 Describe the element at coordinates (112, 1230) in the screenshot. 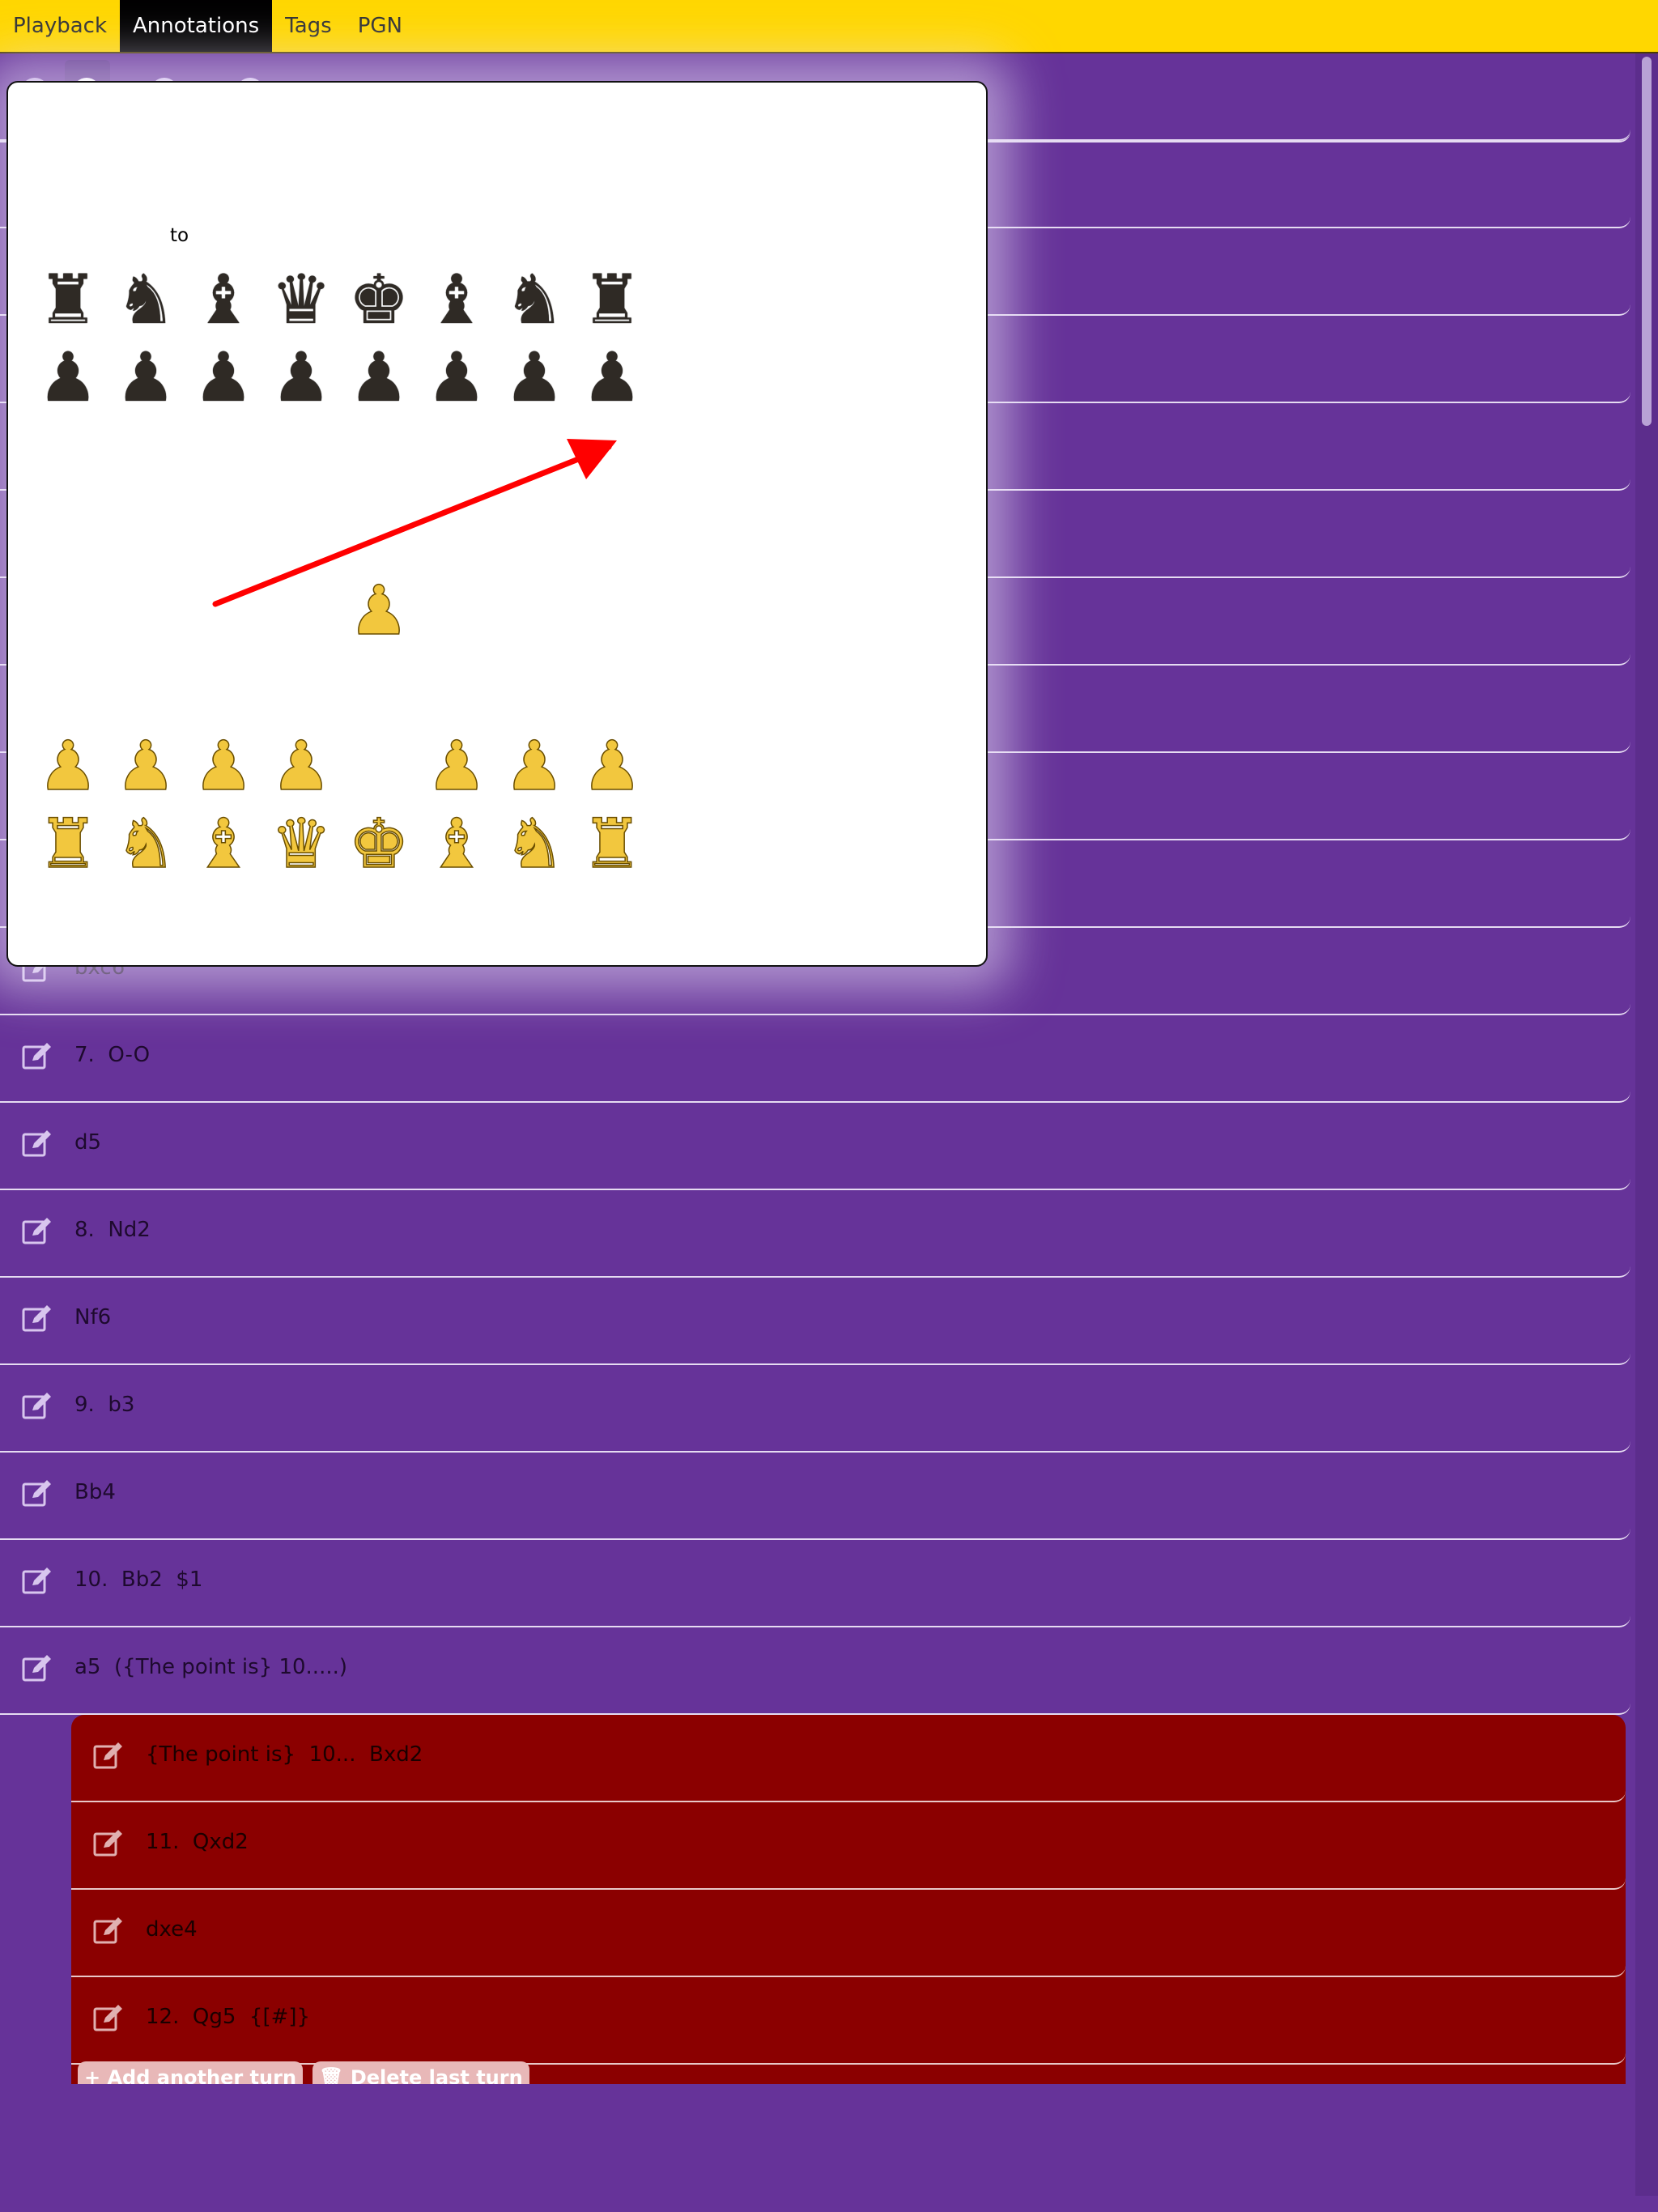

I see `turn-text: 8. Nd2` at that location.